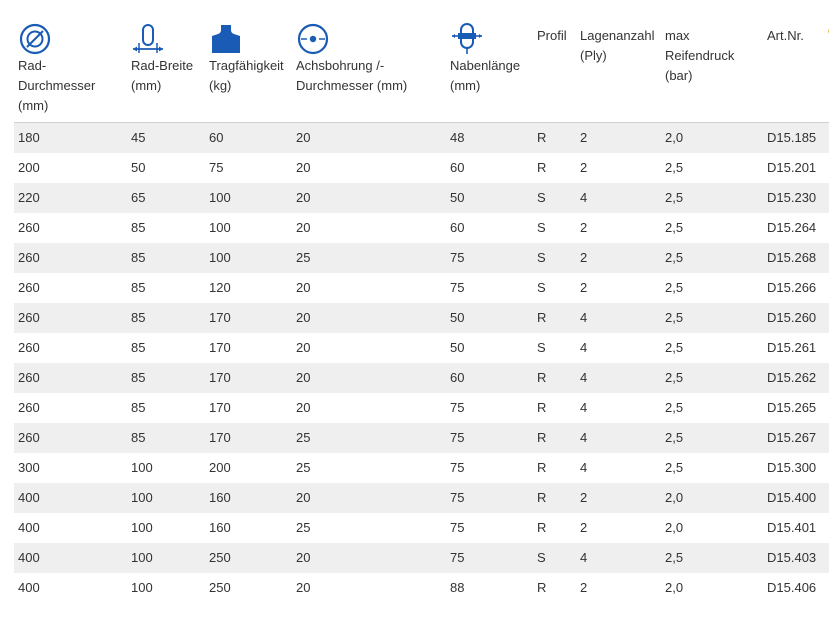  I want to click on table-row: 220 65 100 20 50 S 4 2,5 D15.230, so click(421, 198).